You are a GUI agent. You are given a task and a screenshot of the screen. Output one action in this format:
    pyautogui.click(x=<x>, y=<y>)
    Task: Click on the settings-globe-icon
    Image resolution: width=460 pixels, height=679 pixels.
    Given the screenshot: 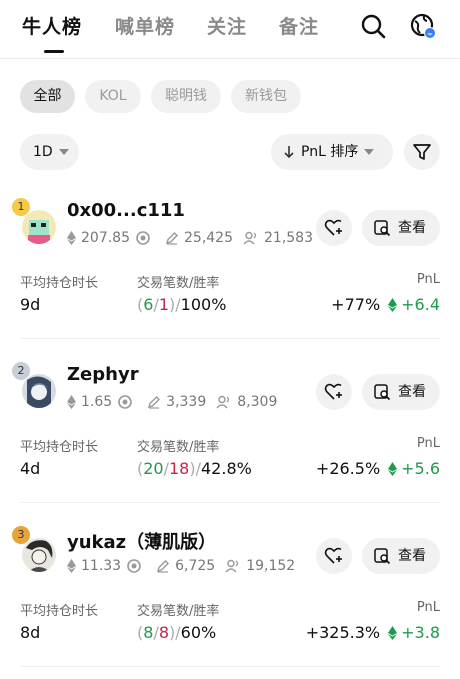 What is the action you would take?
    pyautogui.click(x=423, y=26)
    